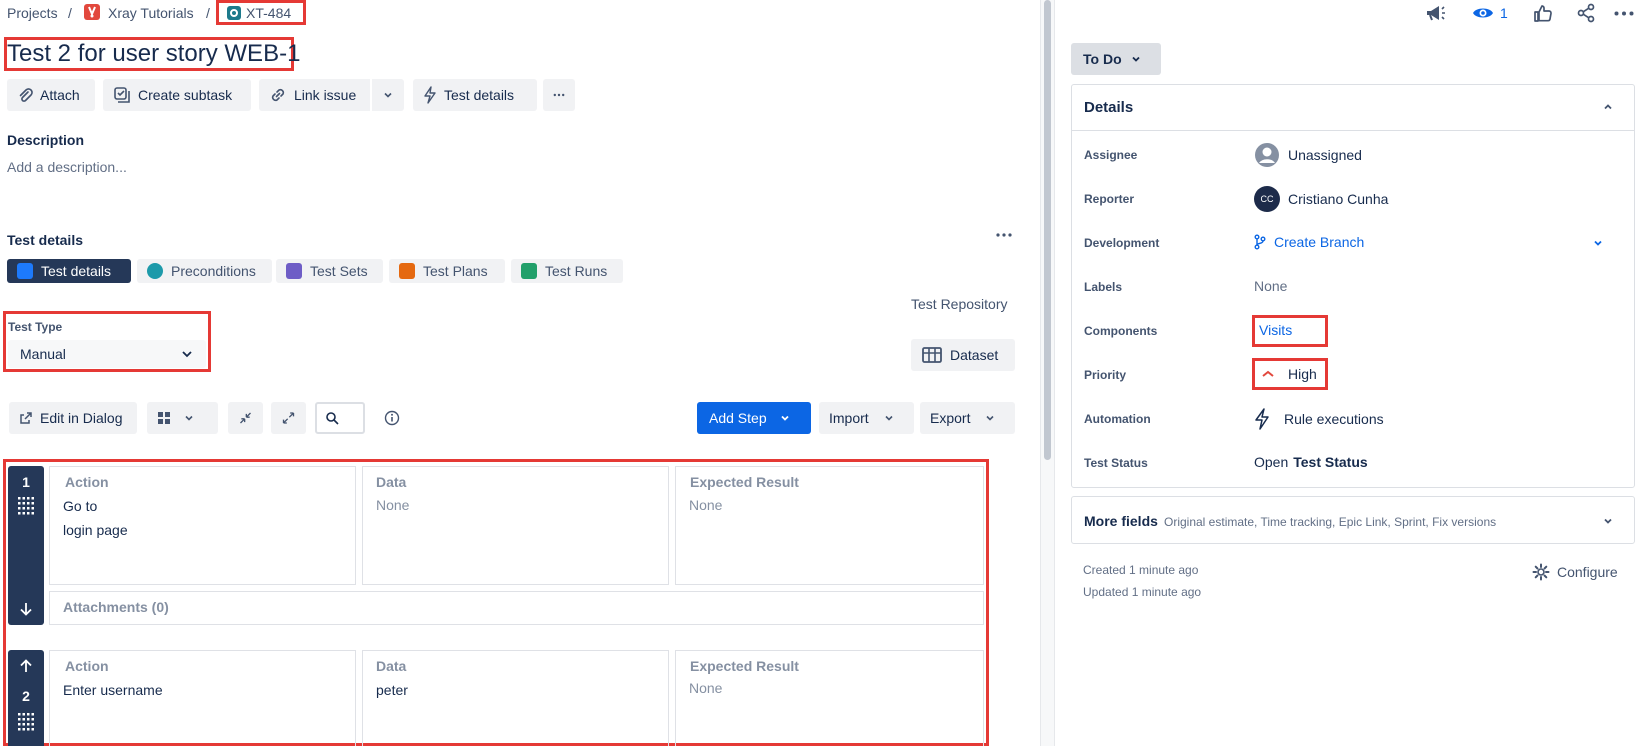 This screenshot has height=746, width=1642. I want to click on main-scrollbar, so click(1047, 373).